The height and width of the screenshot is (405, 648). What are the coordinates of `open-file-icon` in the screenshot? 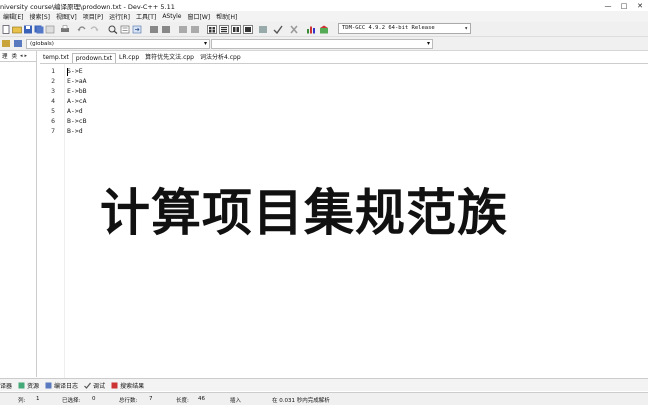 It's located at (17, 29).